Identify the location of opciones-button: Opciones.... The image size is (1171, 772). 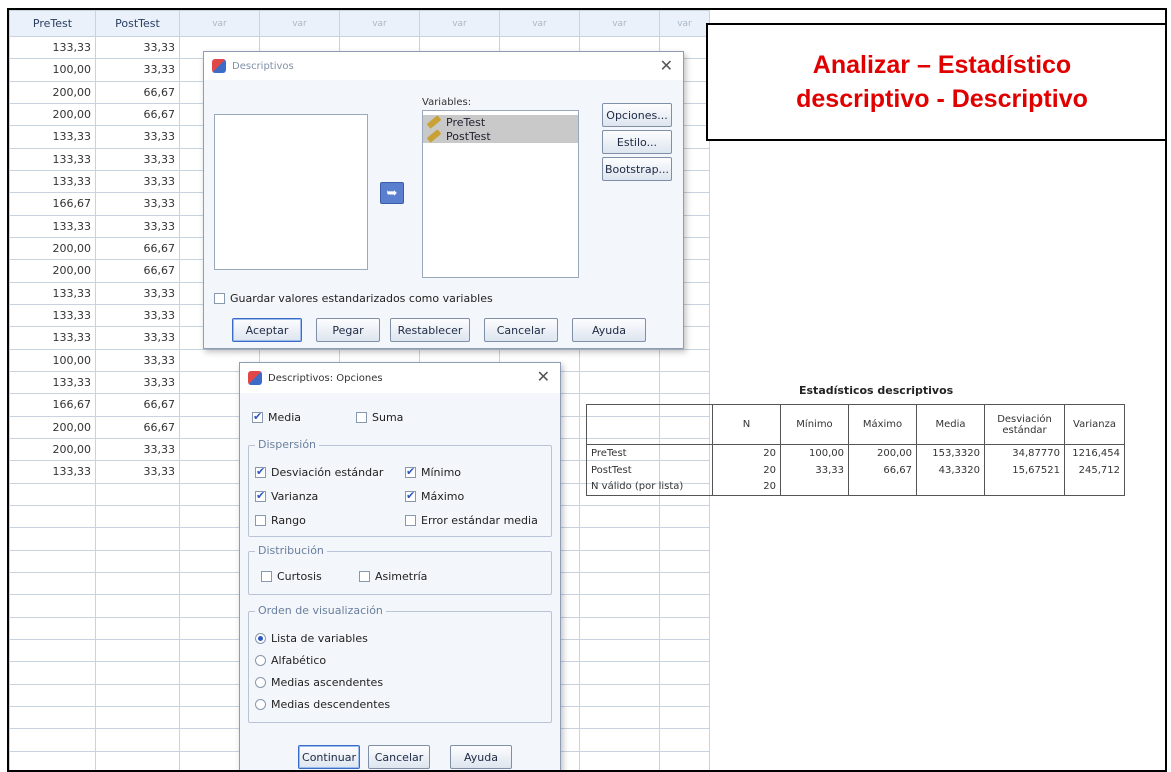
(637, 115).